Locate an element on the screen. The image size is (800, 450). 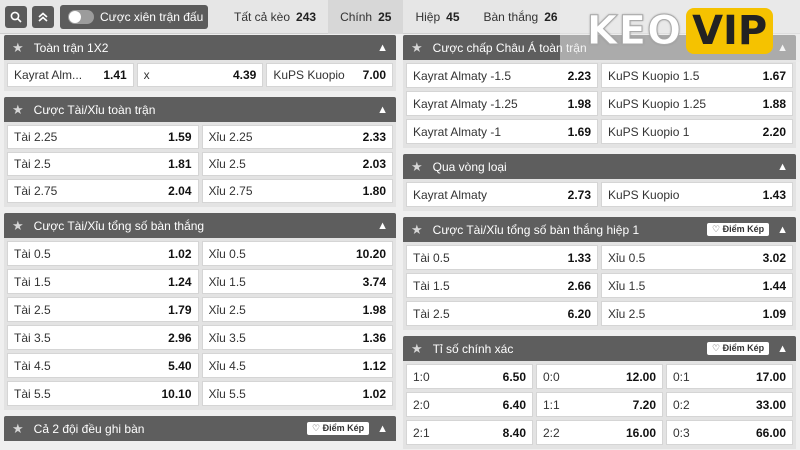
panel-header: ★ Qua vòng loại ▲ is located at coordinates (599, 166).